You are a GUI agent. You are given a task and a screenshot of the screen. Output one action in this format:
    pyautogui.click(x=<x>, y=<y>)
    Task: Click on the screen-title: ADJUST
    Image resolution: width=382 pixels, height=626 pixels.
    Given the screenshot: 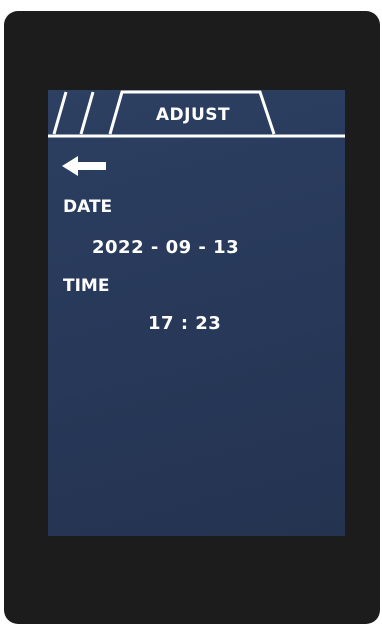 What is the action you would take?
    pyautogui.click(x=193, y=115)
    